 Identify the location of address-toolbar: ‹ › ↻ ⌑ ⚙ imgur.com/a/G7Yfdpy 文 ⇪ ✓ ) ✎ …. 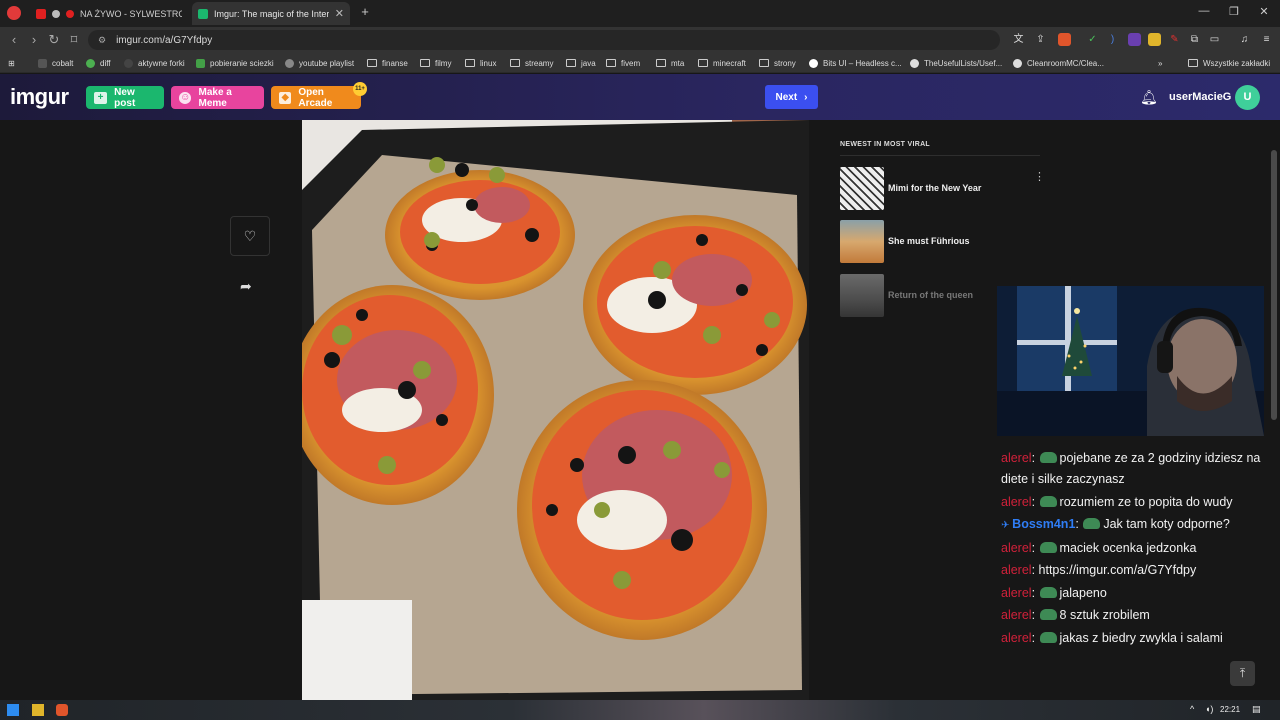
(640, 40).